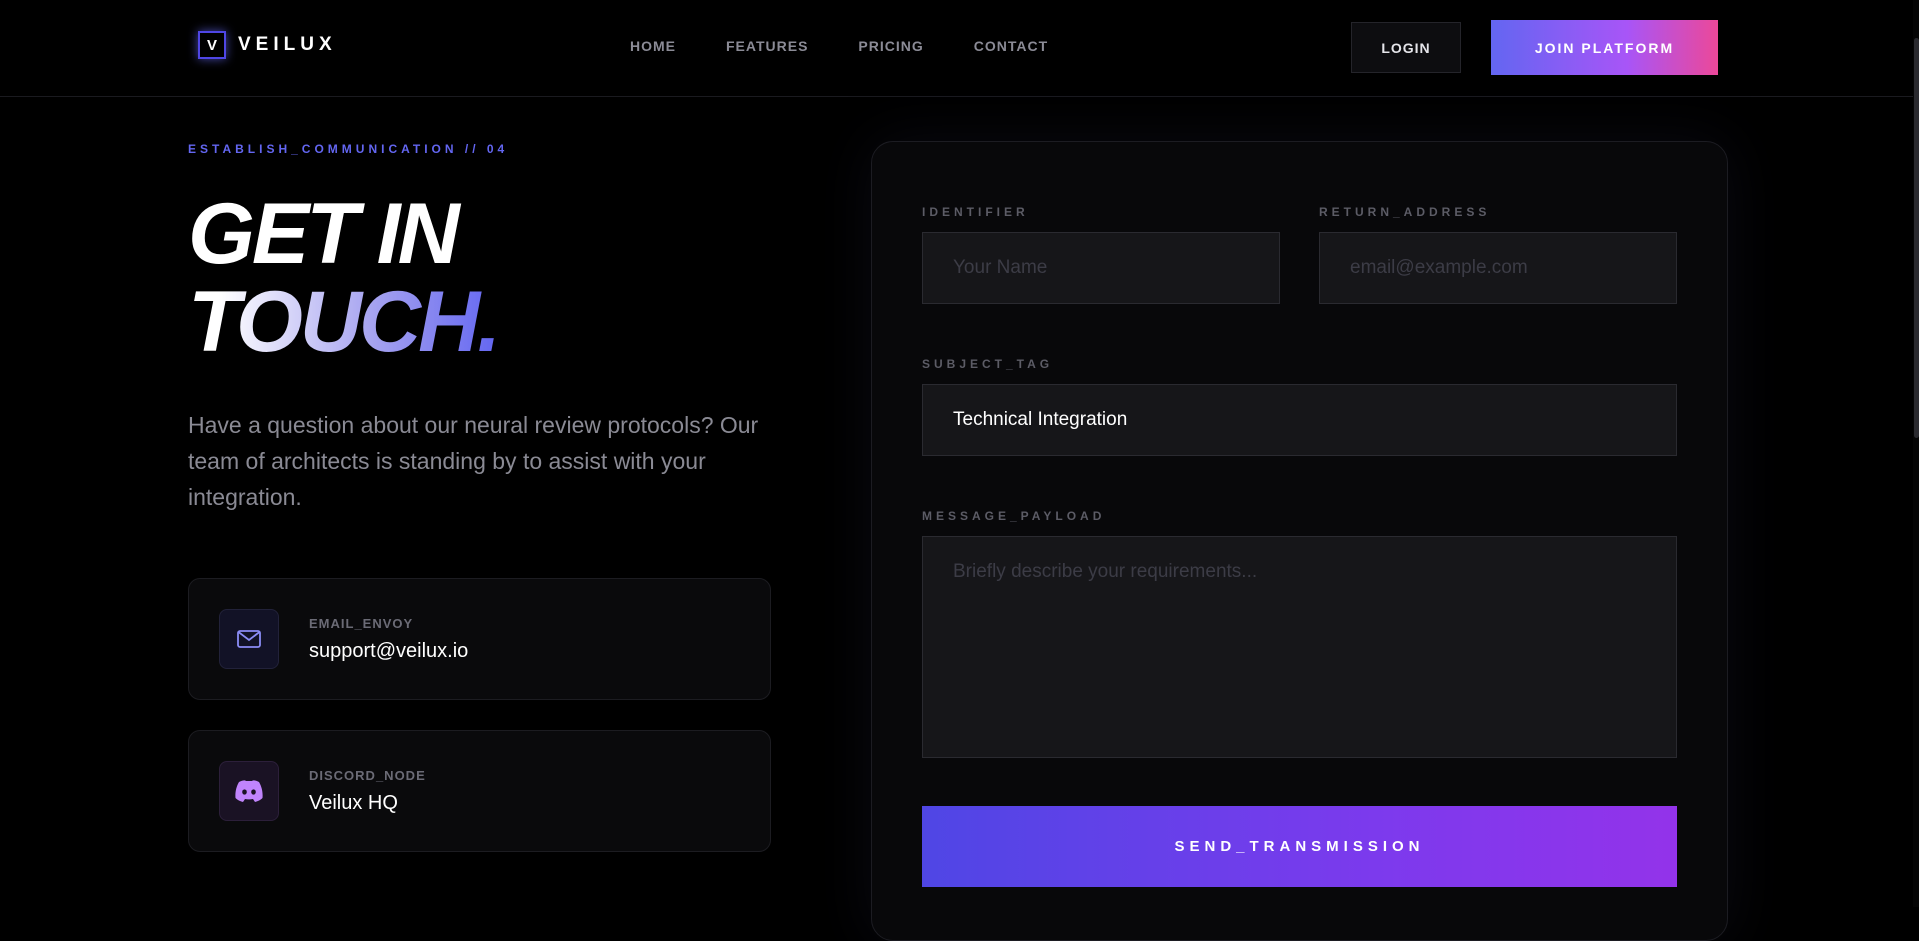 The height and width of the screenshot is (941, 1919). Describe the element at coordinates (479, 791) in the screenshot. I see `discord-contact-card: DISCORD_NODE Veilux HQ` at that location.